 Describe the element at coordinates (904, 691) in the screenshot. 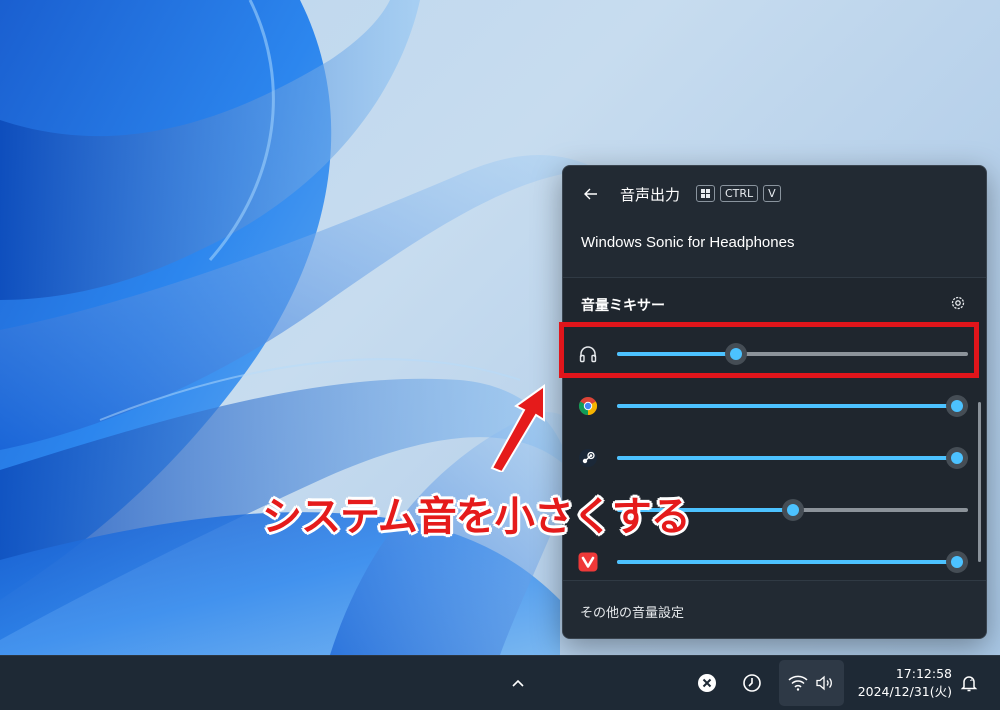

I see `clock-date: 2024/12/31(火)` at that location.